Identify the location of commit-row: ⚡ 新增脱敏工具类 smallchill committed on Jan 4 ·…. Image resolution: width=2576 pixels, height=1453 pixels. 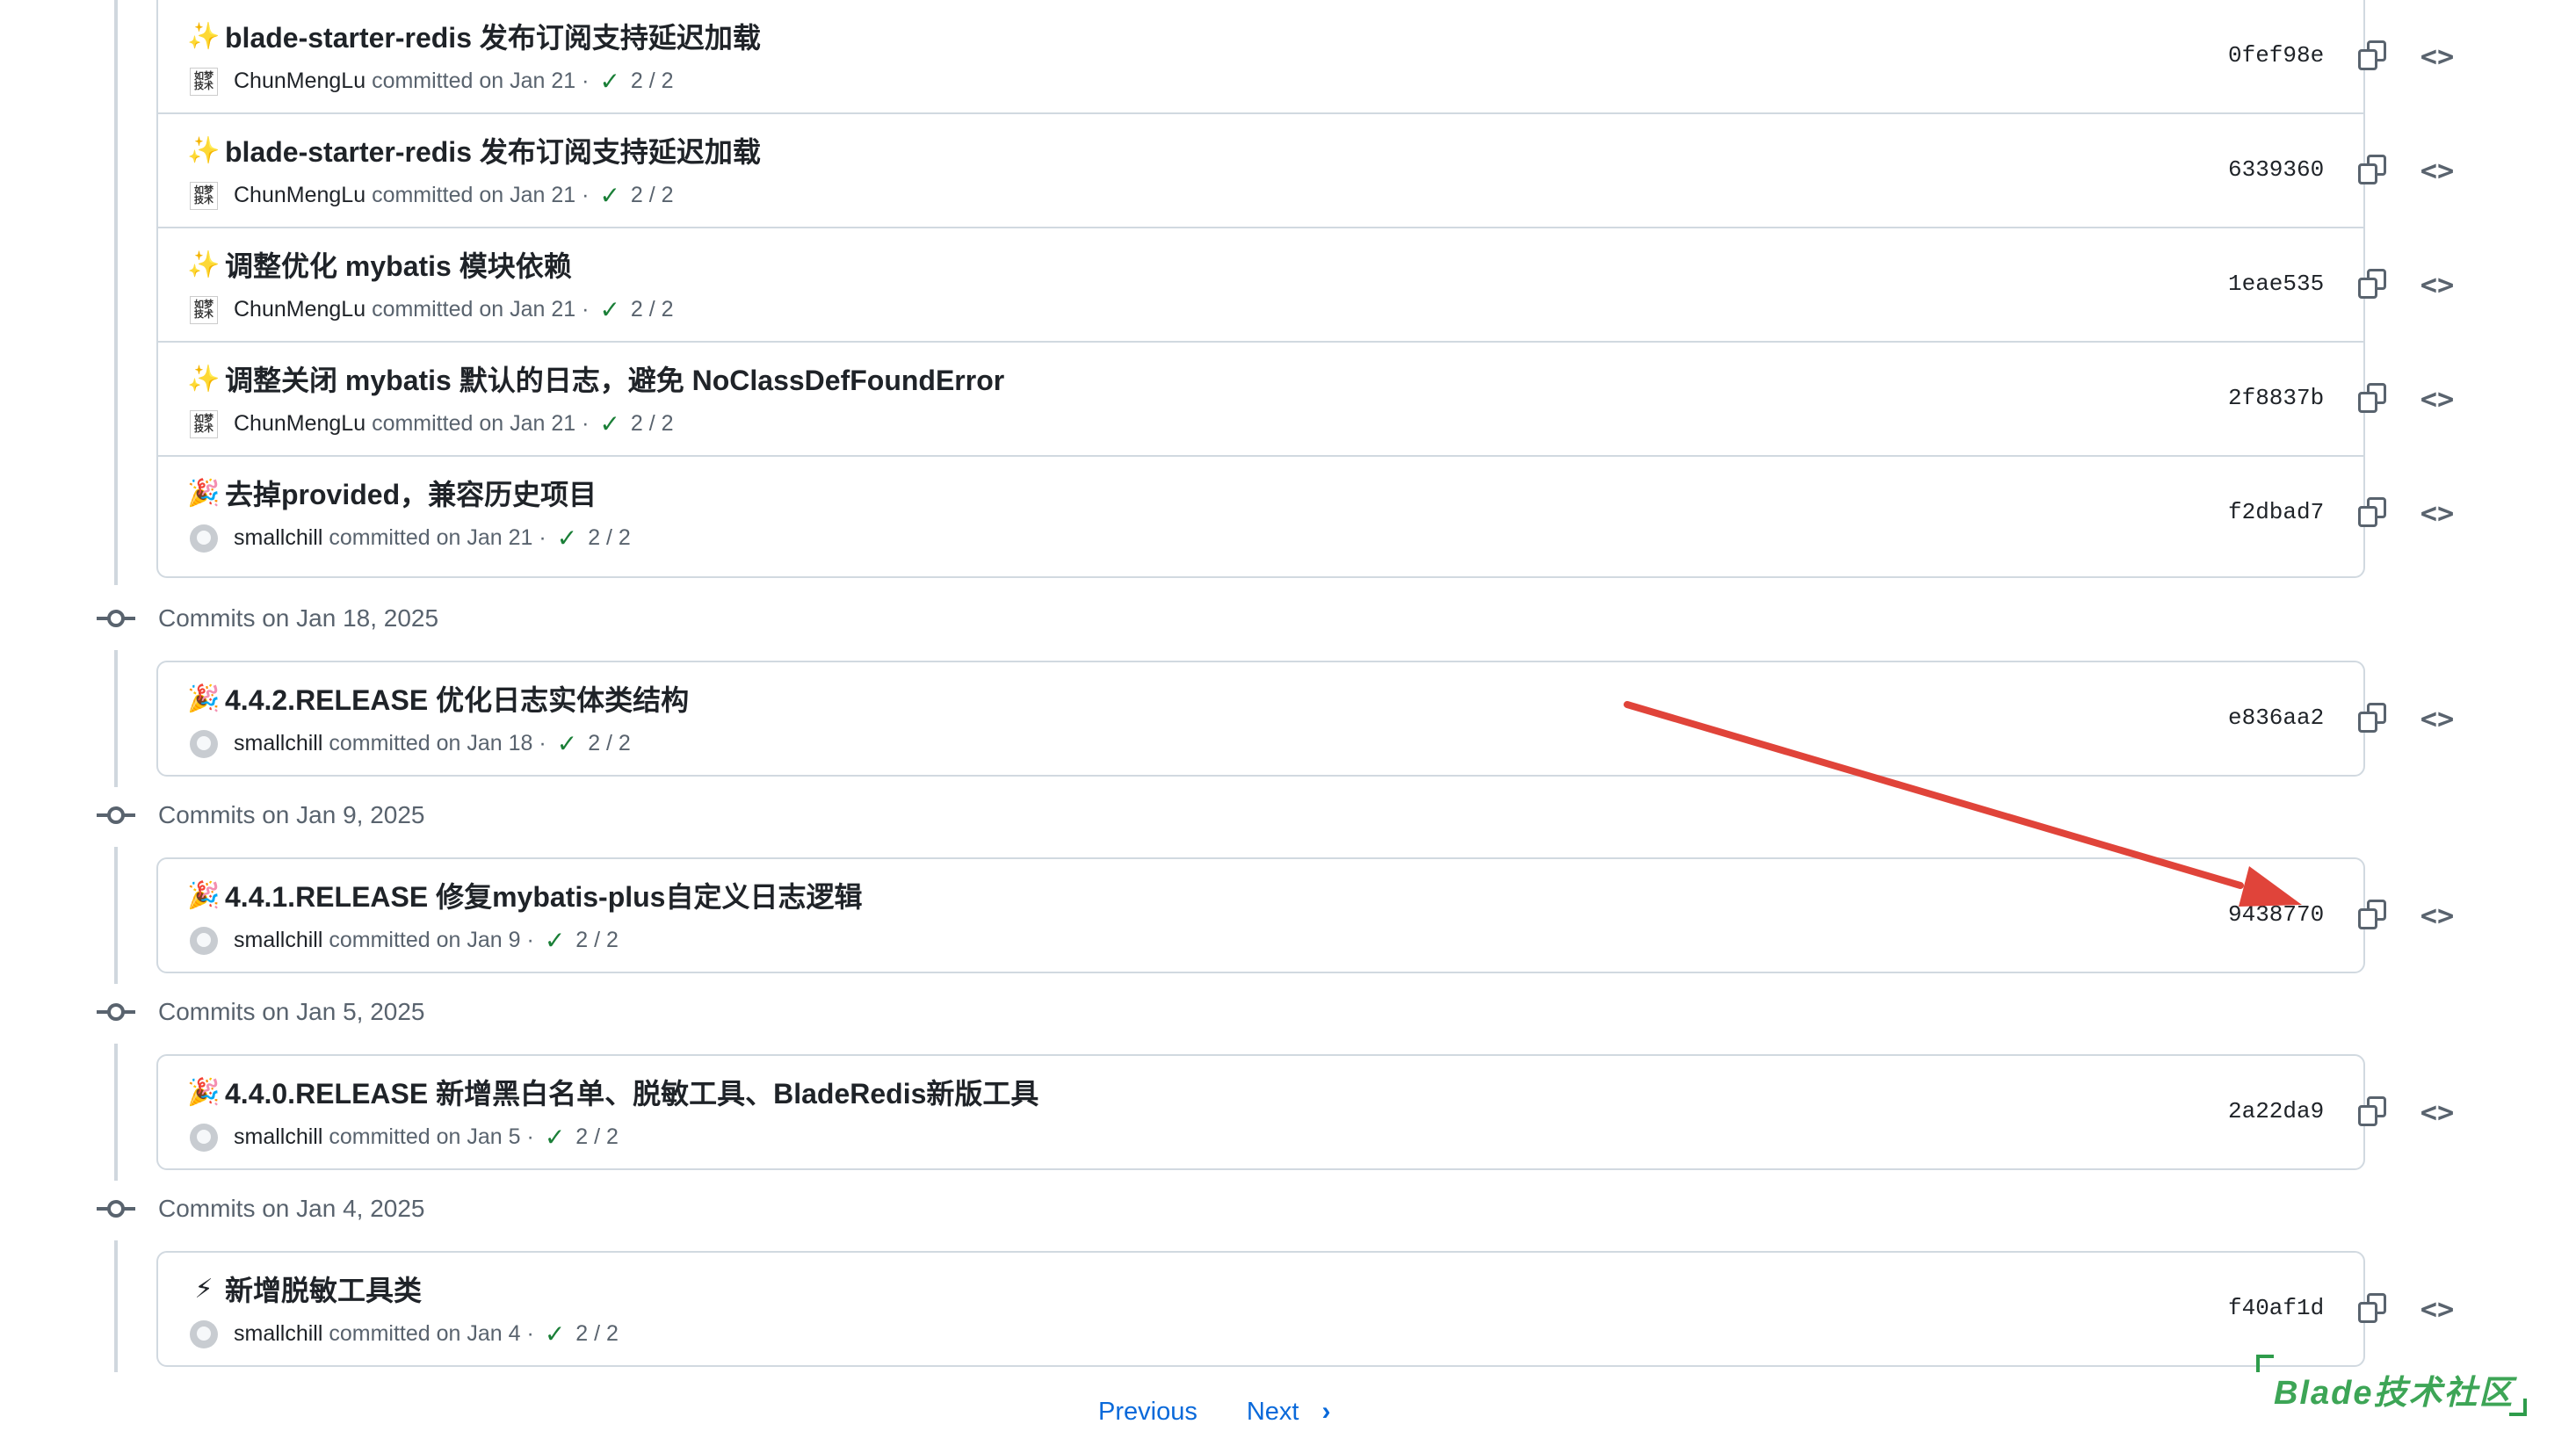
(1306, 1310).